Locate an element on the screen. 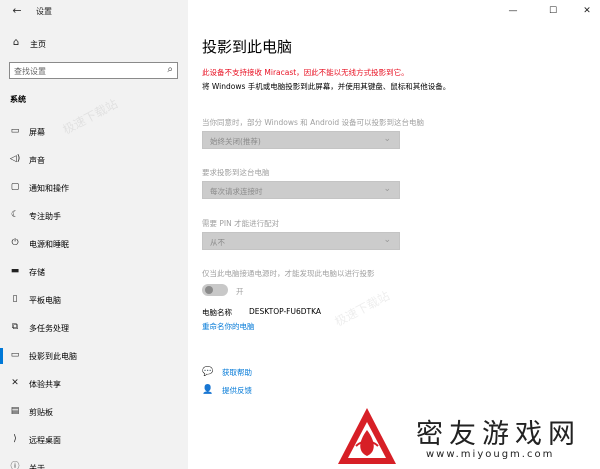 The width and height of the screenshot is (600, 469). notification-icon: ▢ is located at coordinates (15, 187).